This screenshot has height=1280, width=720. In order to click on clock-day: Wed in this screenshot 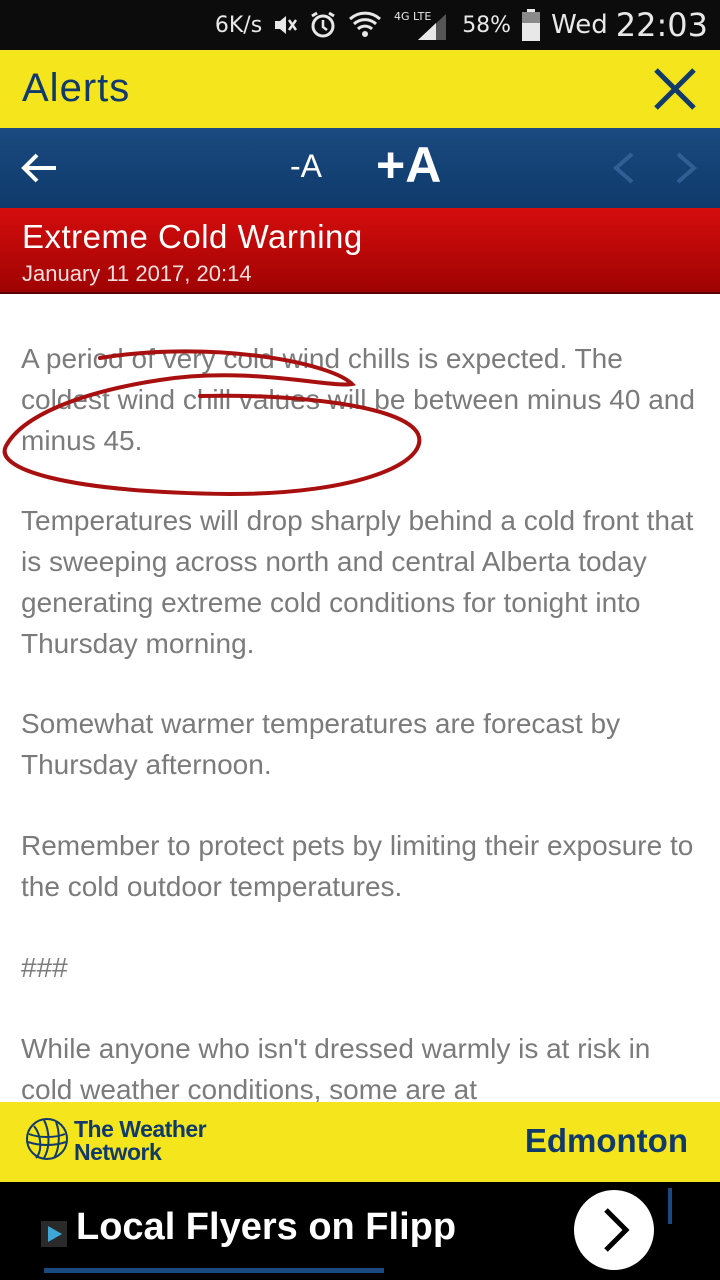, I will do `click(579, 25)`.